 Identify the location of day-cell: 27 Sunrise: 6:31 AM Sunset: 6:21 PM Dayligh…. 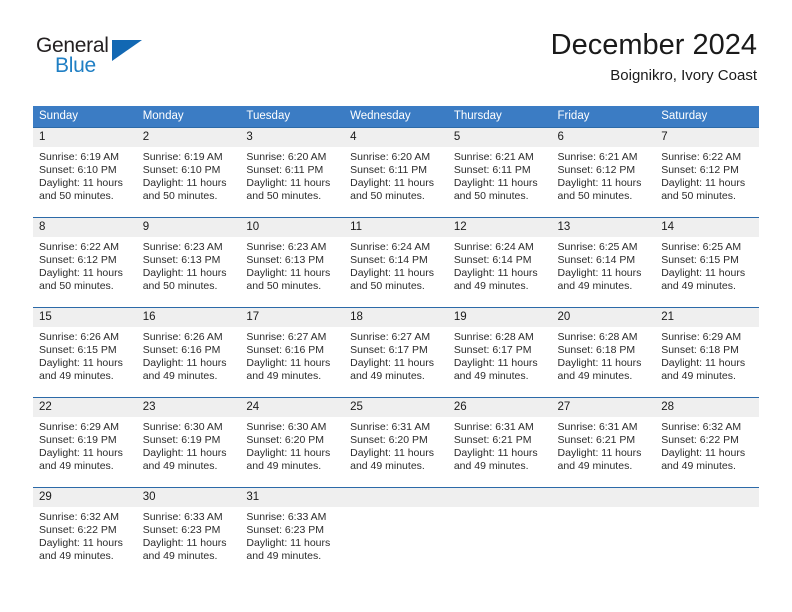
(603, 442).